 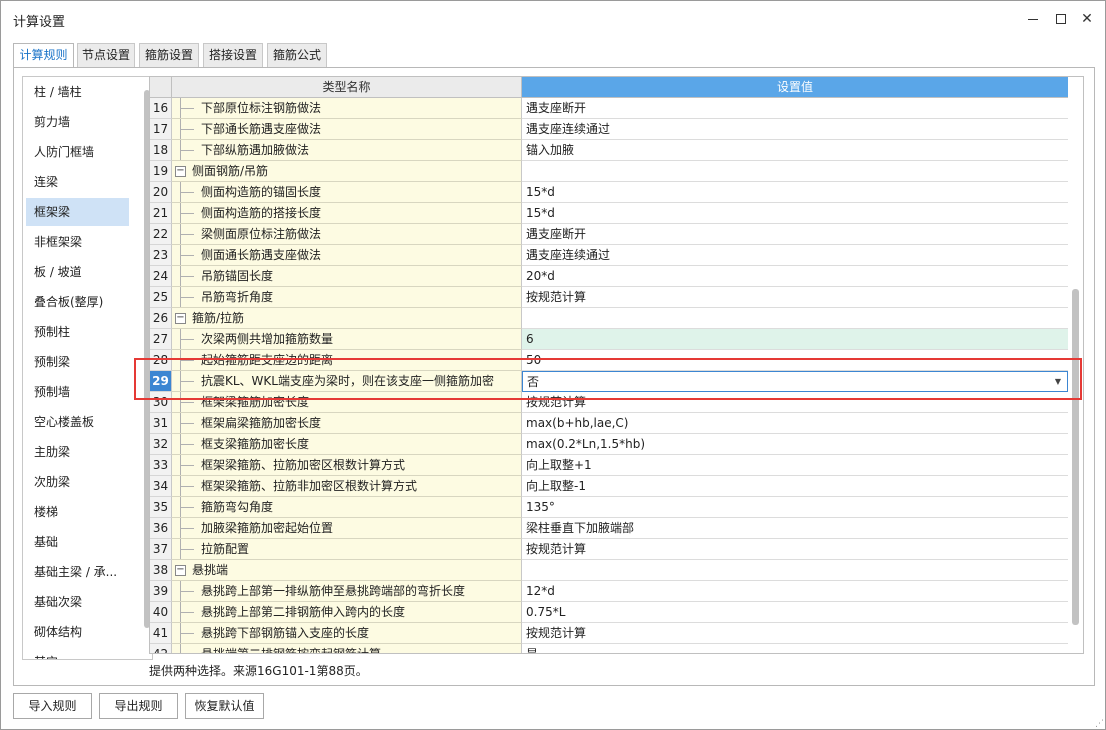 What do you see at coordinates (224, 706) in the screenshot?
I see `restore-default-button: 恢复默认值` at bounding box center [224, 706].